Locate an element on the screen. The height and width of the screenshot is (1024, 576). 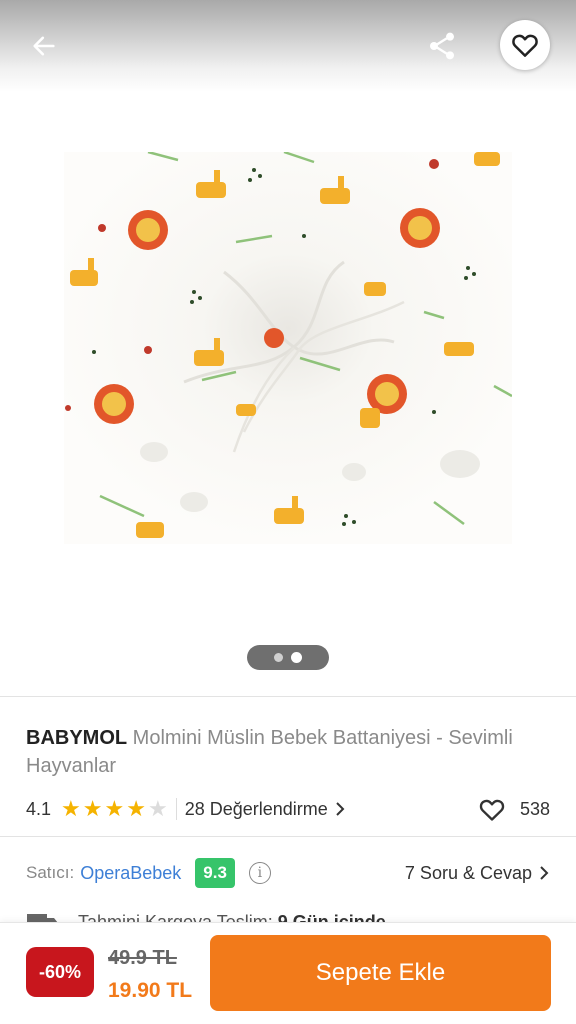
add-to-cart-button: Sepete Ekle is located at coordinates (380, 973).